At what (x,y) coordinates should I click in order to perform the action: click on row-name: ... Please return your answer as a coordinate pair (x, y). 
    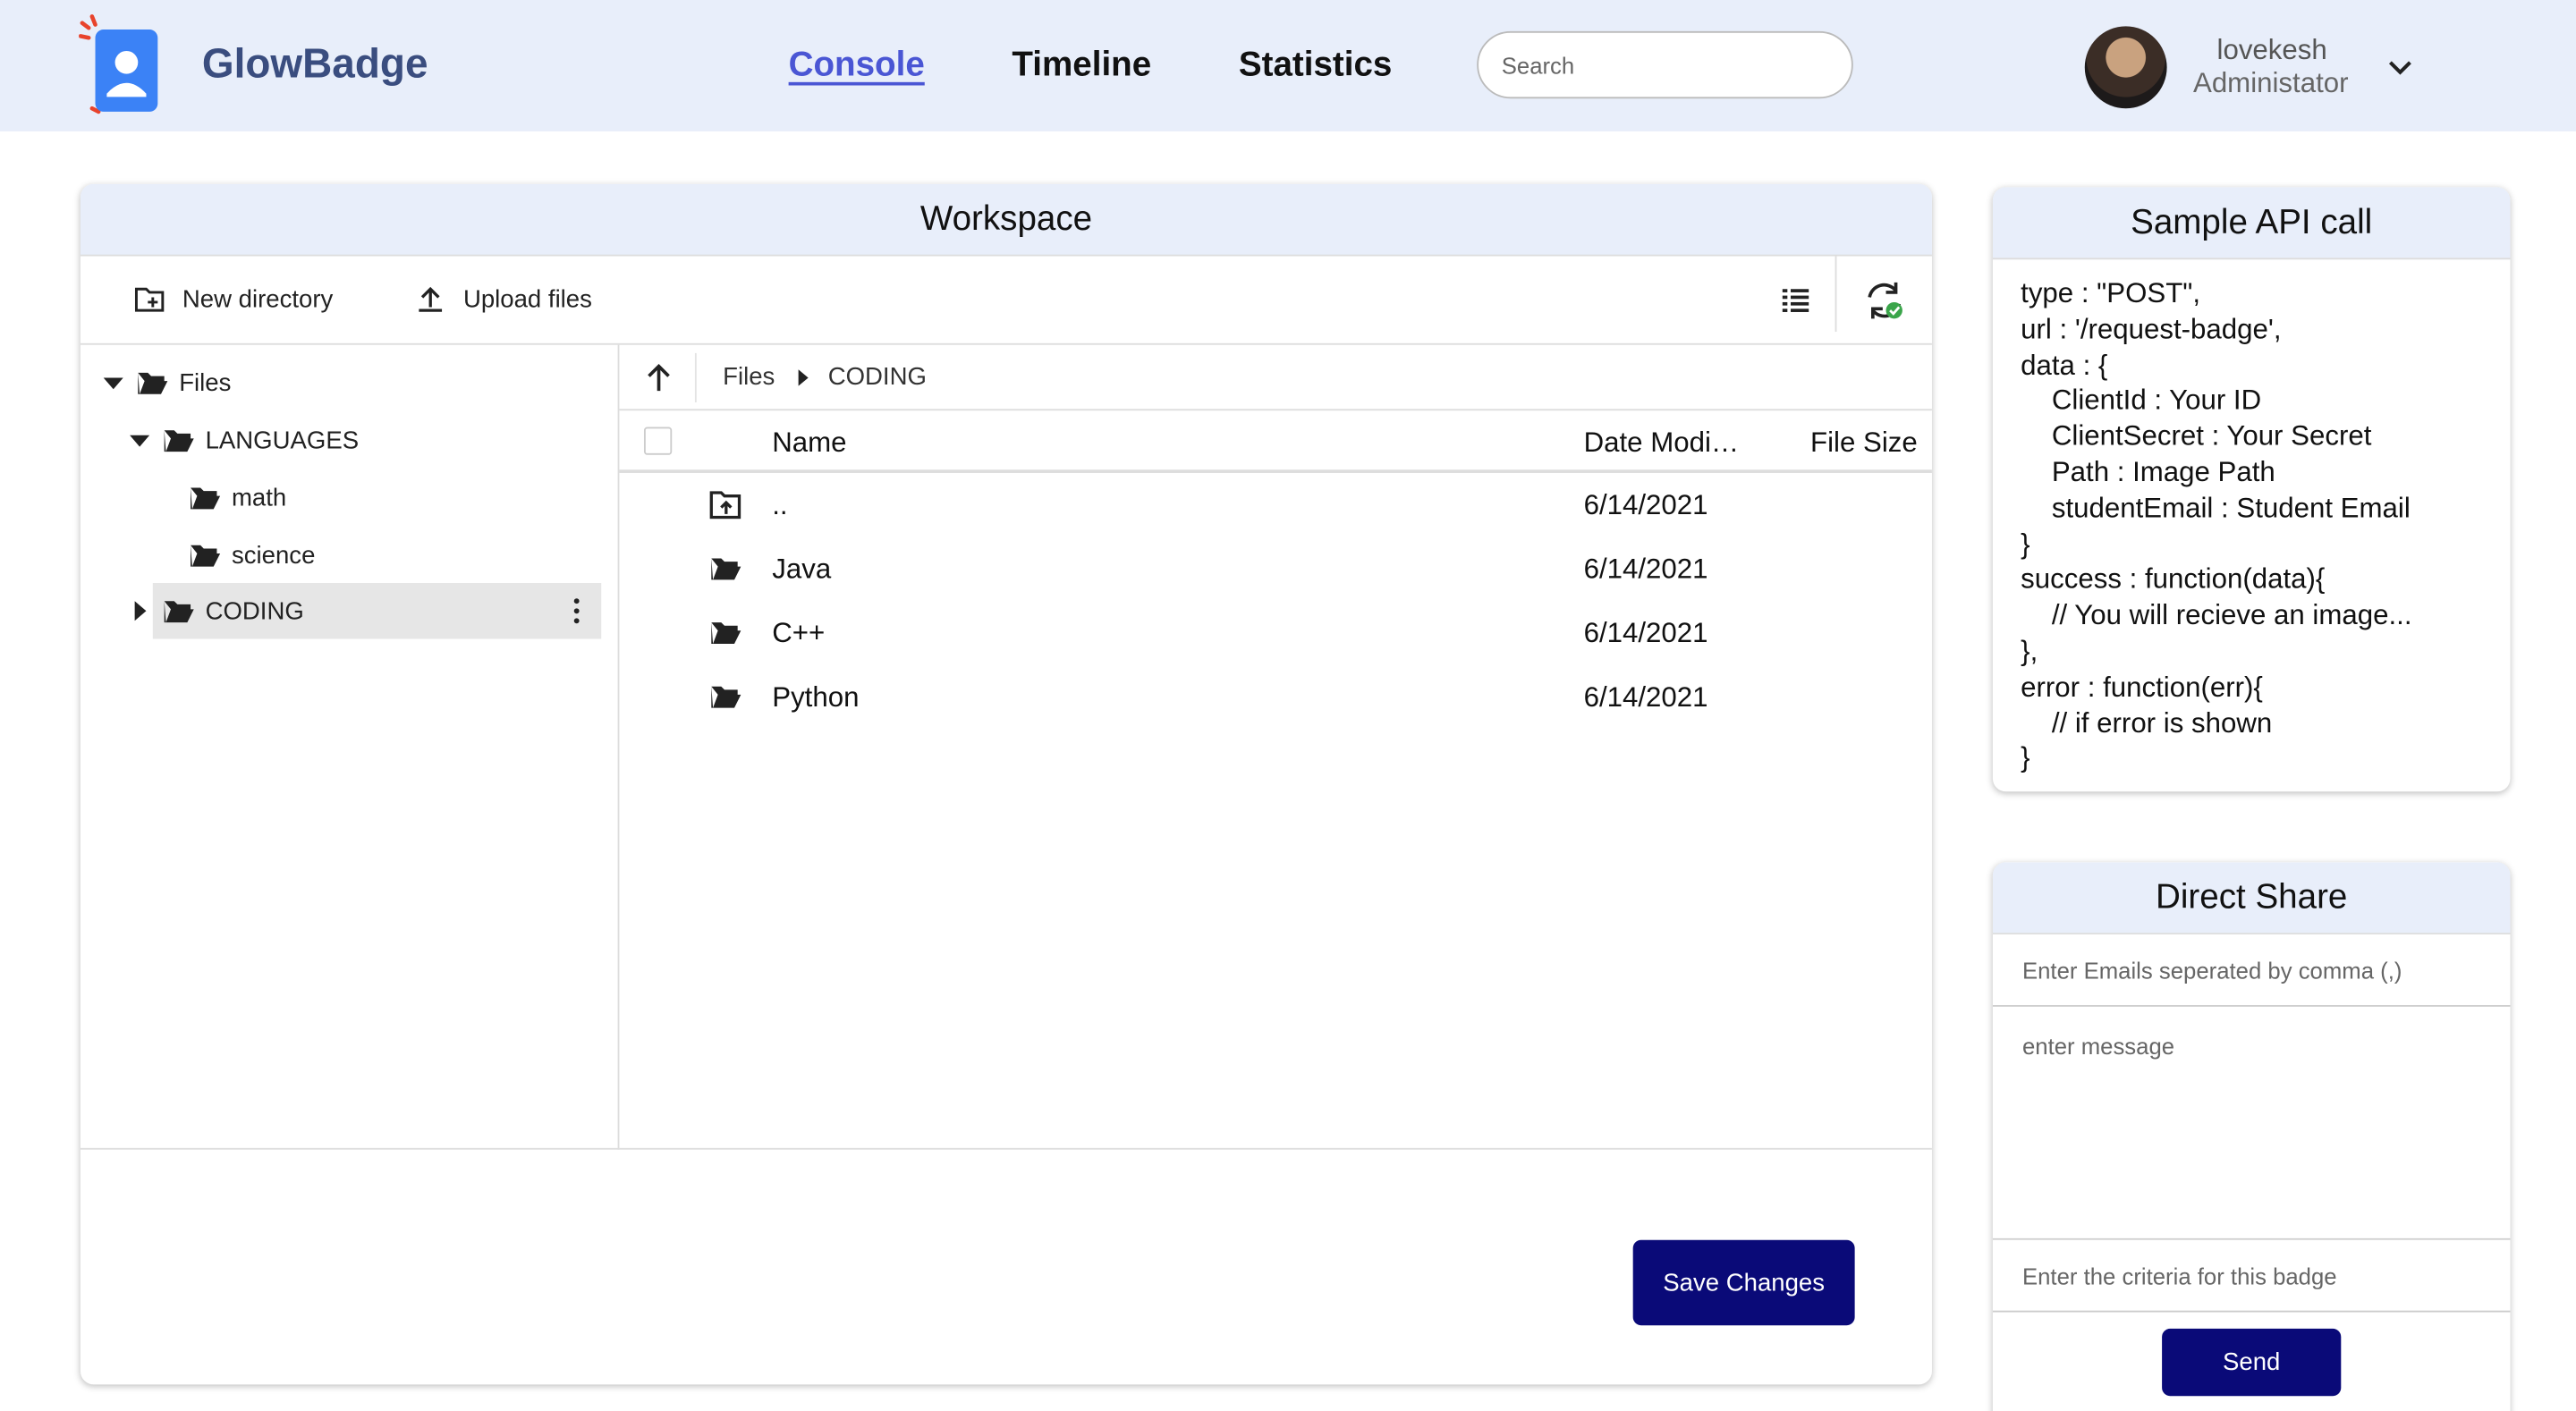
    Looking at the image, I should click on (780, 505).